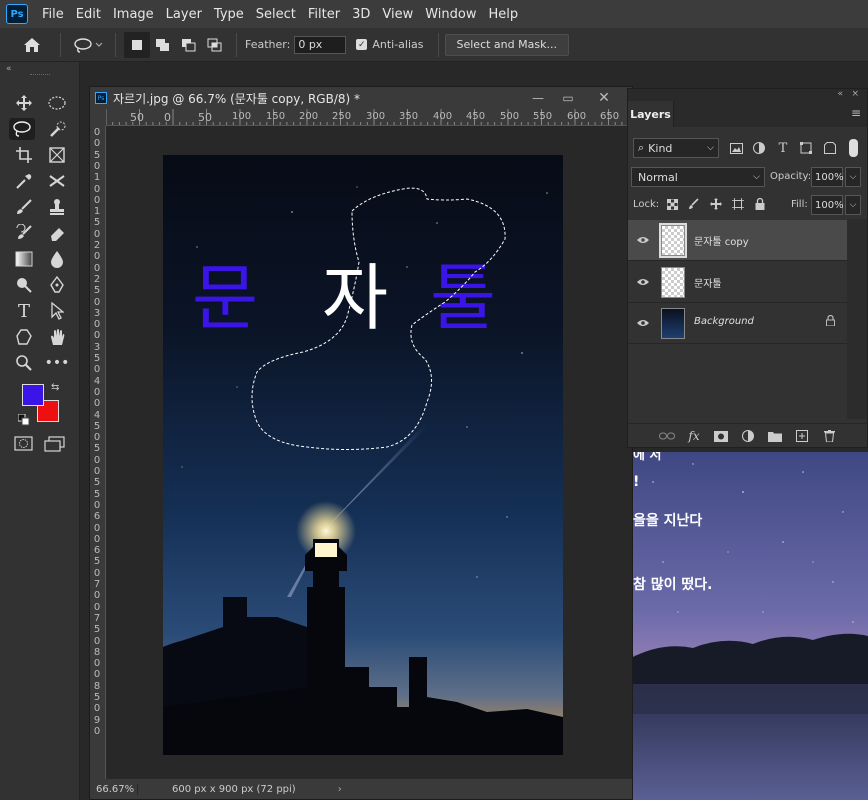  What do you see at coordinates (672, 204) in the screenshot?
I see `lock-transparent-pixels-icon` at bounding box center [672, 204].